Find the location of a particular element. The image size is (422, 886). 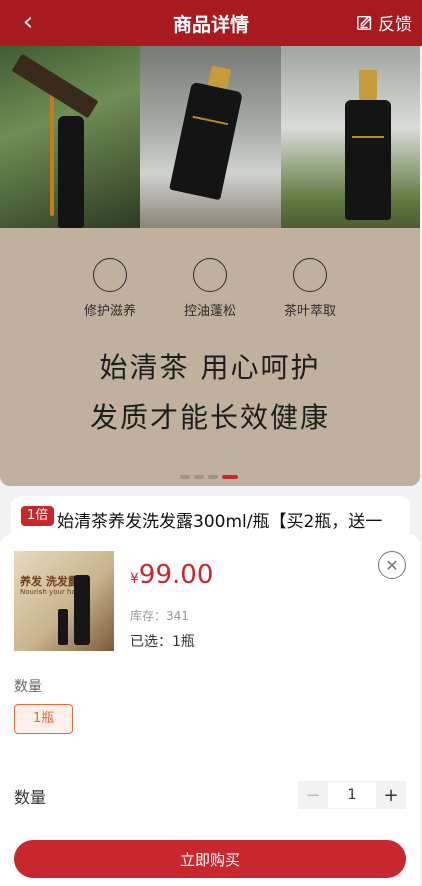

top-bar: ‹ 商品详情 反馈 is located at coordinates (211, 23).